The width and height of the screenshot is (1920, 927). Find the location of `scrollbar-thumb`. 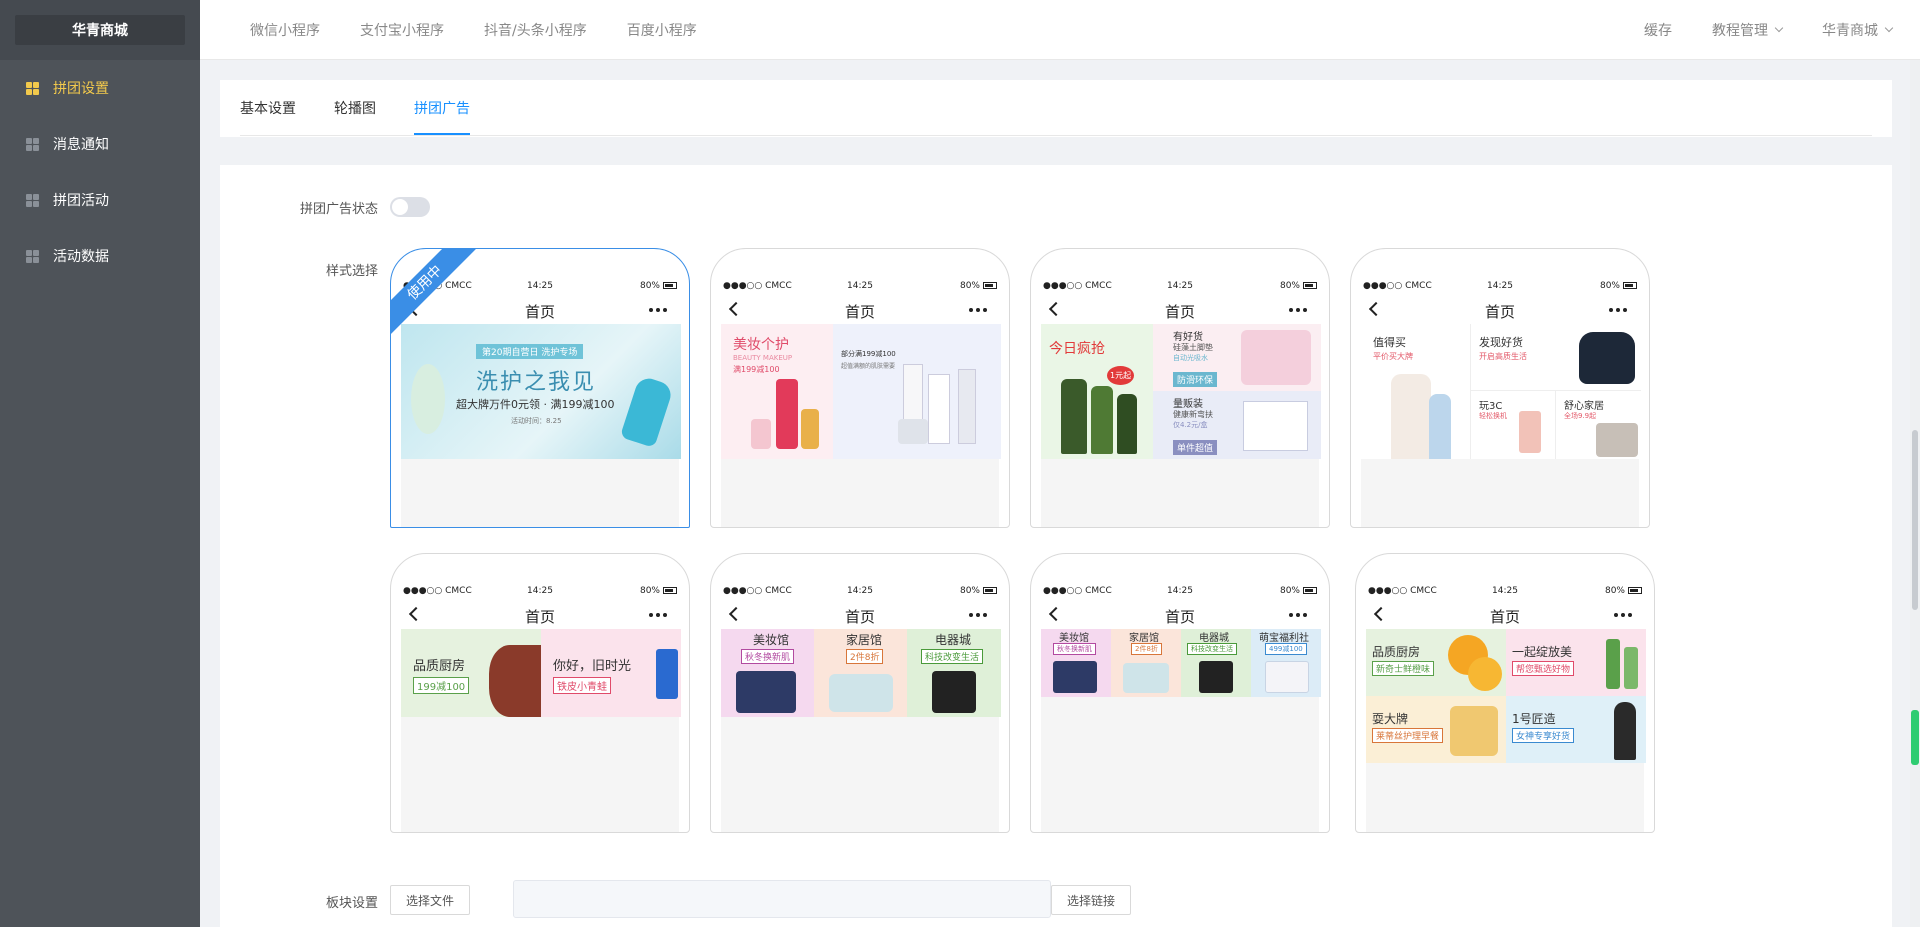

scrollbar-thumb is located at coordinates (1915, 520).